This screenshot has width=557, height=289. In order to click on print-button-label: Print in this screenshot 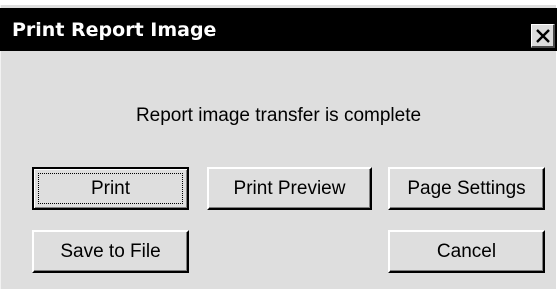, I will do `click(110, 188)`.